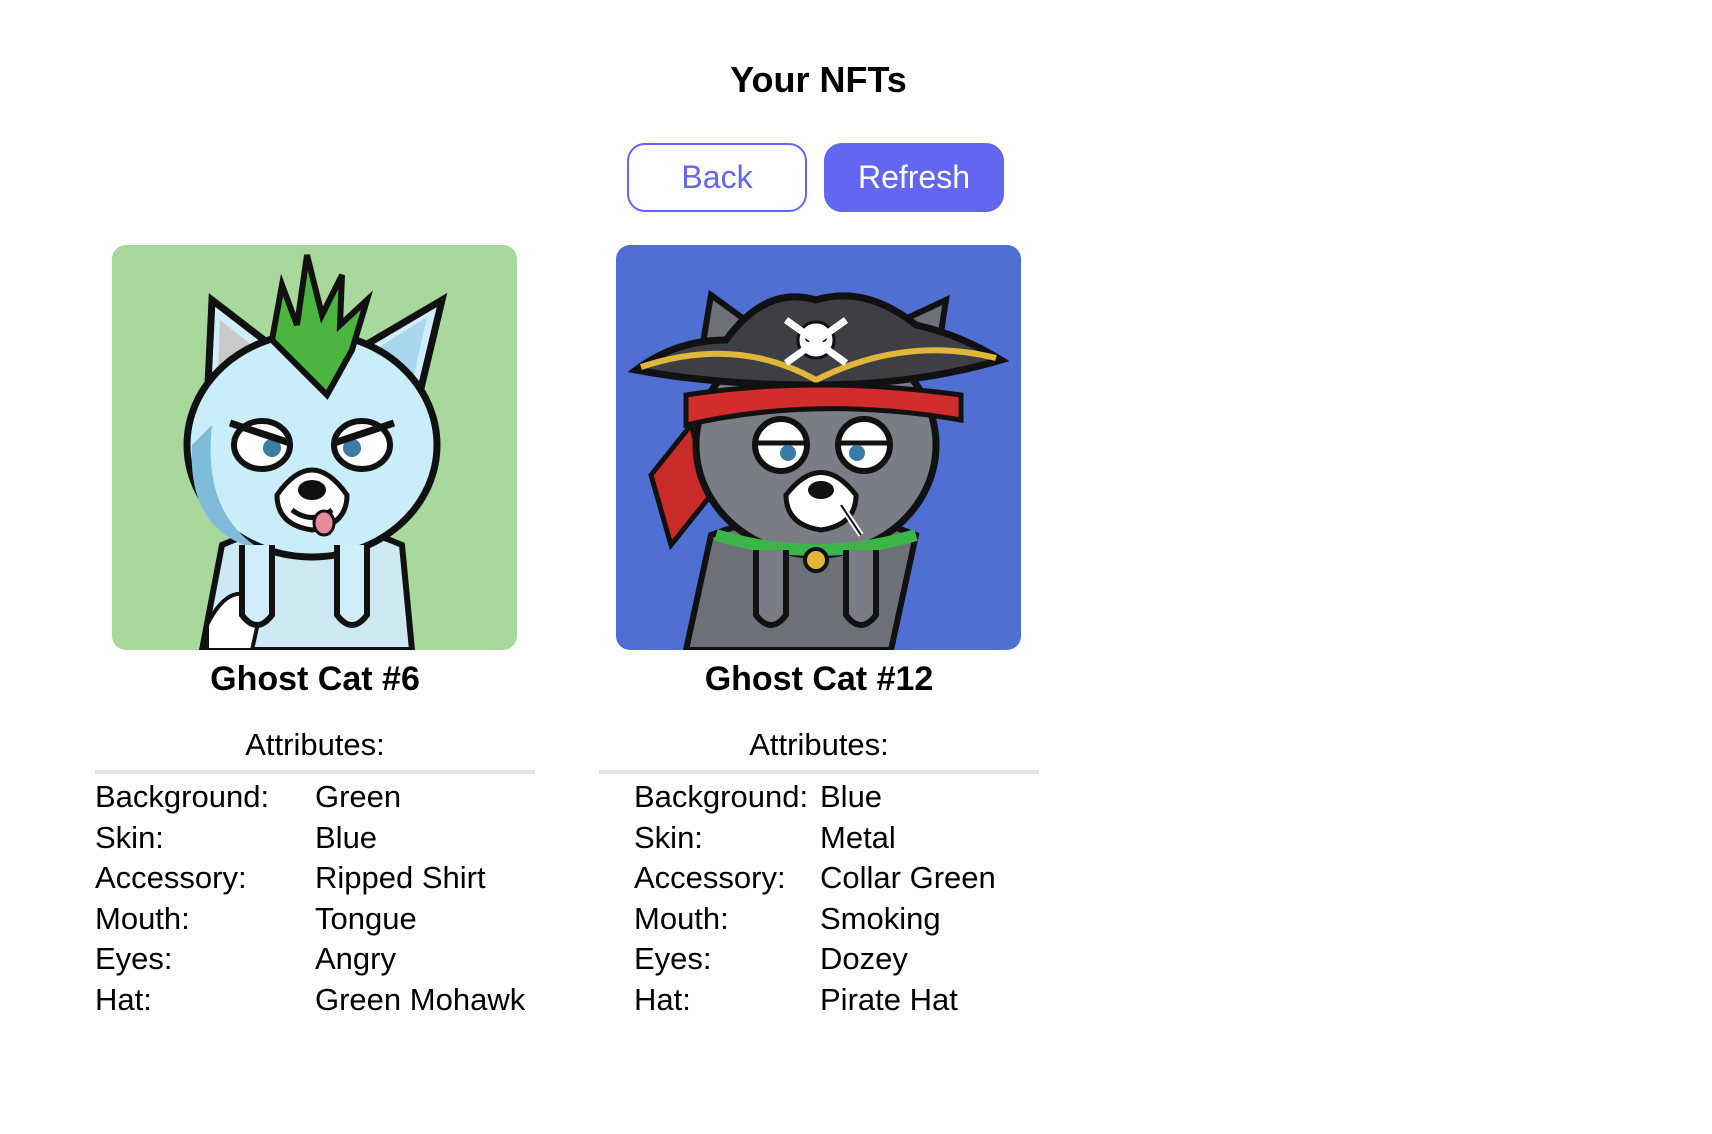 Image resolution: width=1712 pixels, height=1134 pixels. Describe the element at coordinates (864, 958) in the screenshot. I see `attribute-value: Dozey` at that location.